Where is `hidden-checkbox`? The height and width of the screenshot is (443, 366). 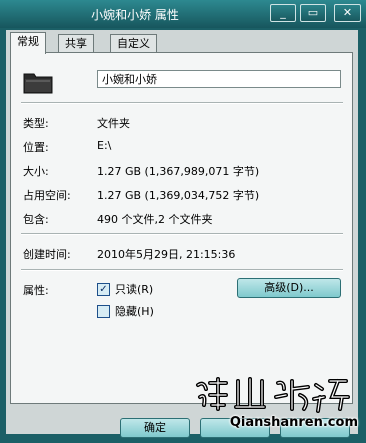
hidden-checkbox is located at coordinates (103, 311).